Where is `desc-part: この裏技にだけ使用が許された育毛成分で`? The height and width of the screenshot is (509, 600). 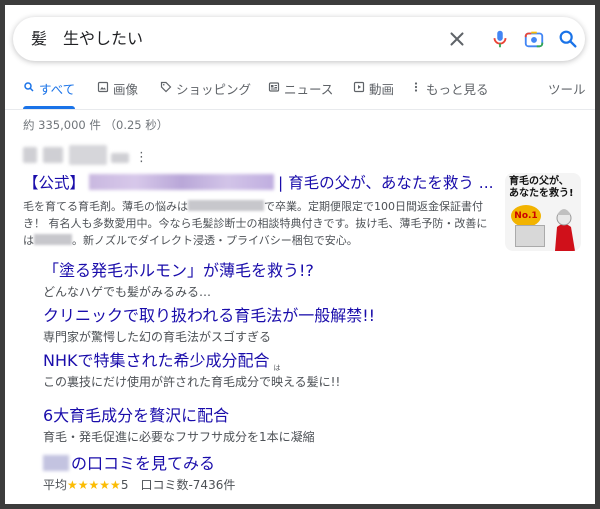 desc-part: この裏技にだけ使用が許された育毛成分で is located at coordinates (157, 382).